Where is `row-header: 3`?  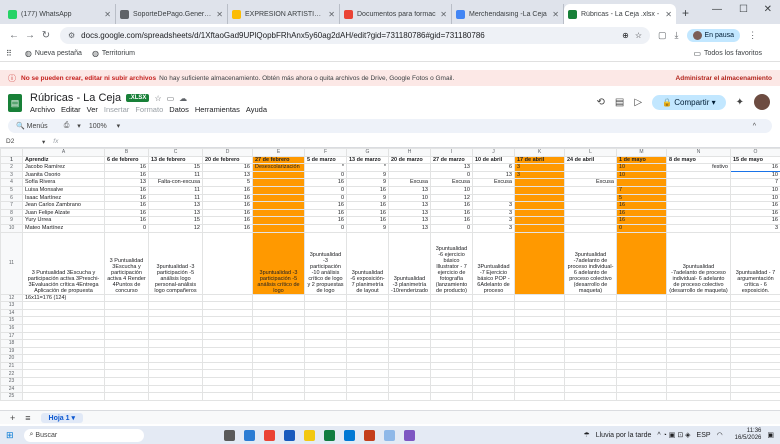 row-header: 3 is located at coordinates (11, 175).